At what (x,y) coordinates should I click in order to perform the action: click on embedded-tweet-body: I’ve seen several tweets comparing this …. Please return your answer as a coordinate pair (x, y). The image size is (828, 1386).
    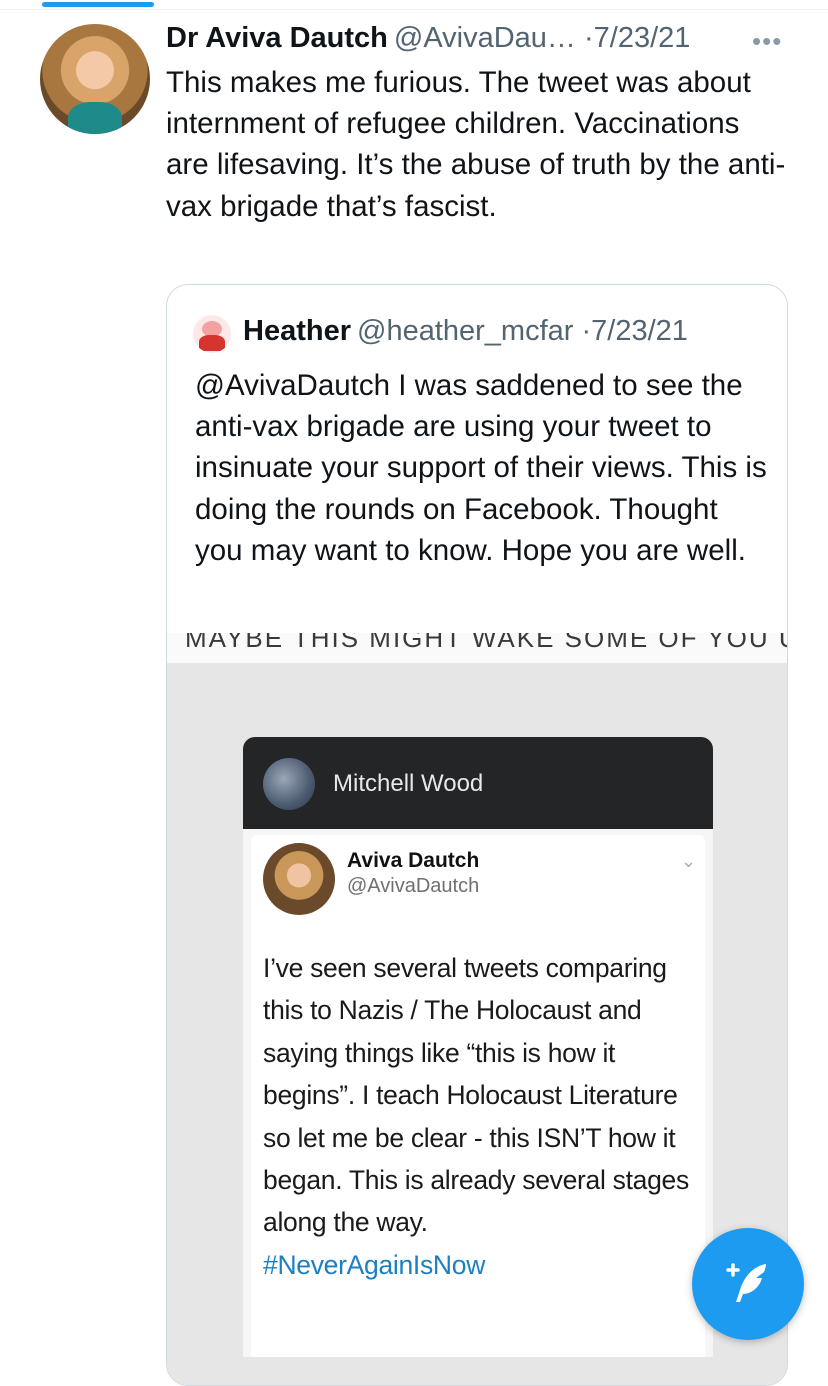
    Looking at the image, I should click on (476, 1095).